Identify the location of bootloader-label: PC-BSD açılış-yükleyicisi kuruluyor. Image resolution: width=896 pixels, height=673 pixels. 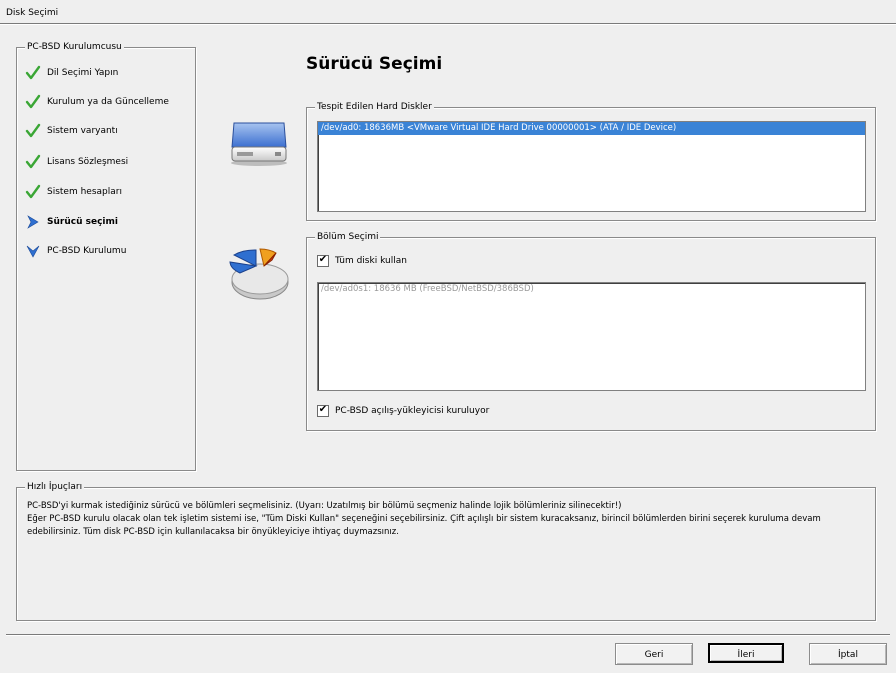
(412, 411).